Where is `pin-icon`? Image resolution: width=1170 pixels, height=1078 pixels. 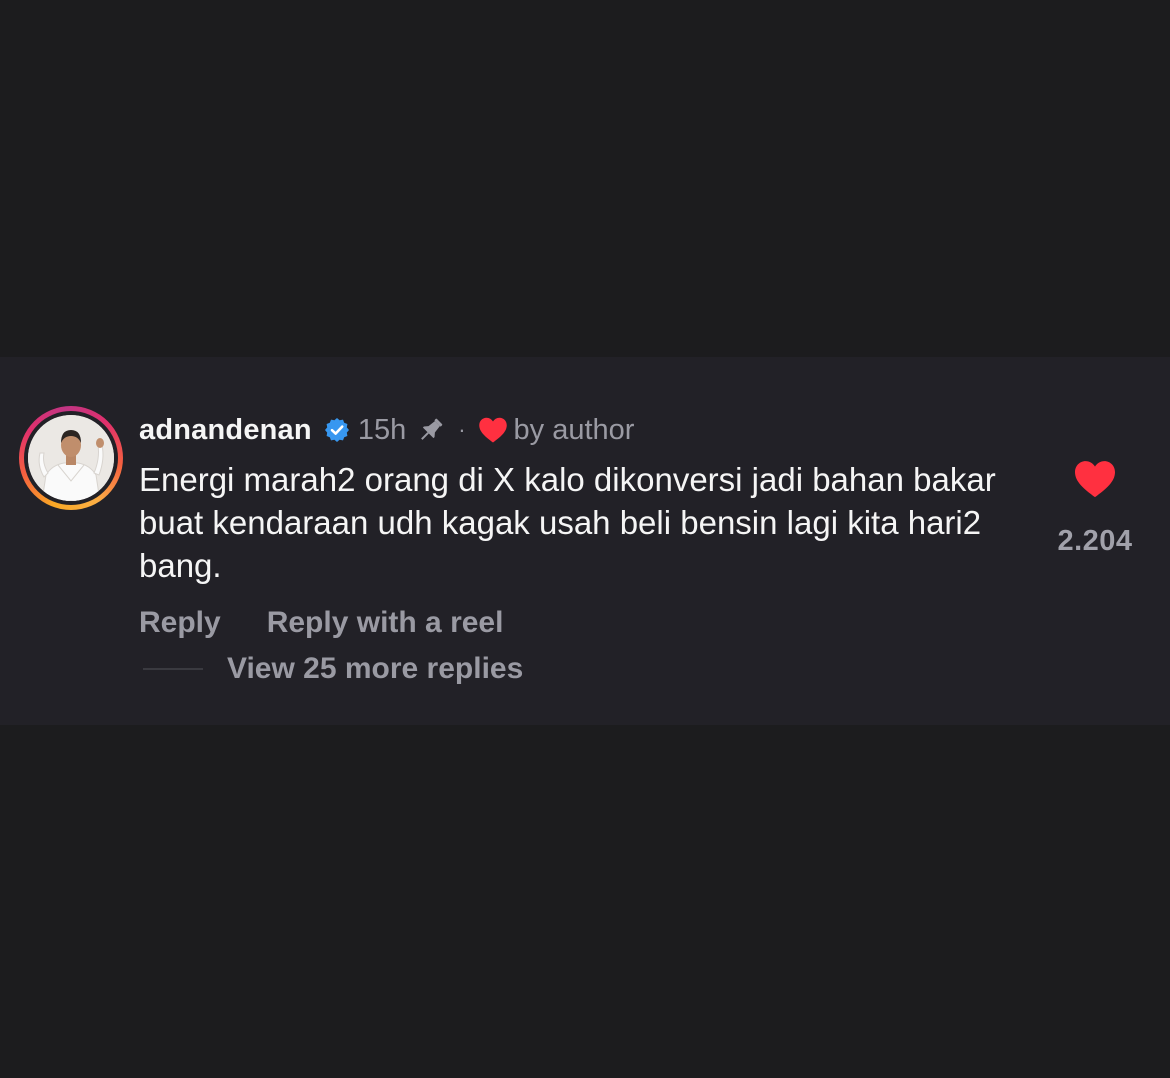
pin-icon is located at coordinates (431, 430).